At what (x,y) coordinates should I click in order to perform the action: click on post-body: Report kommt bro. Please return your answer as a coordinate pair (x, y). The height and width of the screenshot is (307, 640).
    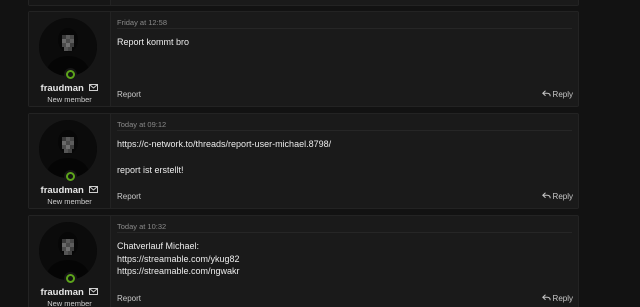
    Looking at the image, I should click on (344, 42).